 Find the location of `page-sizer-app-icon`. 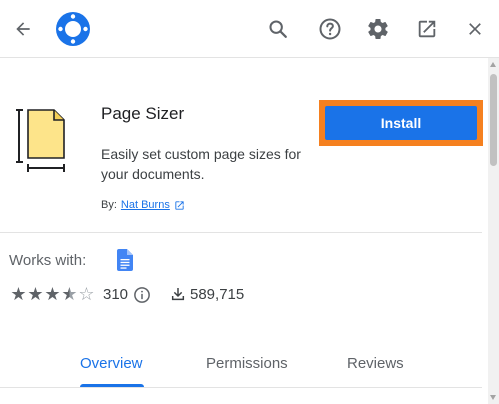

page-sizer-app-icon is located at coordinates (40, 140).